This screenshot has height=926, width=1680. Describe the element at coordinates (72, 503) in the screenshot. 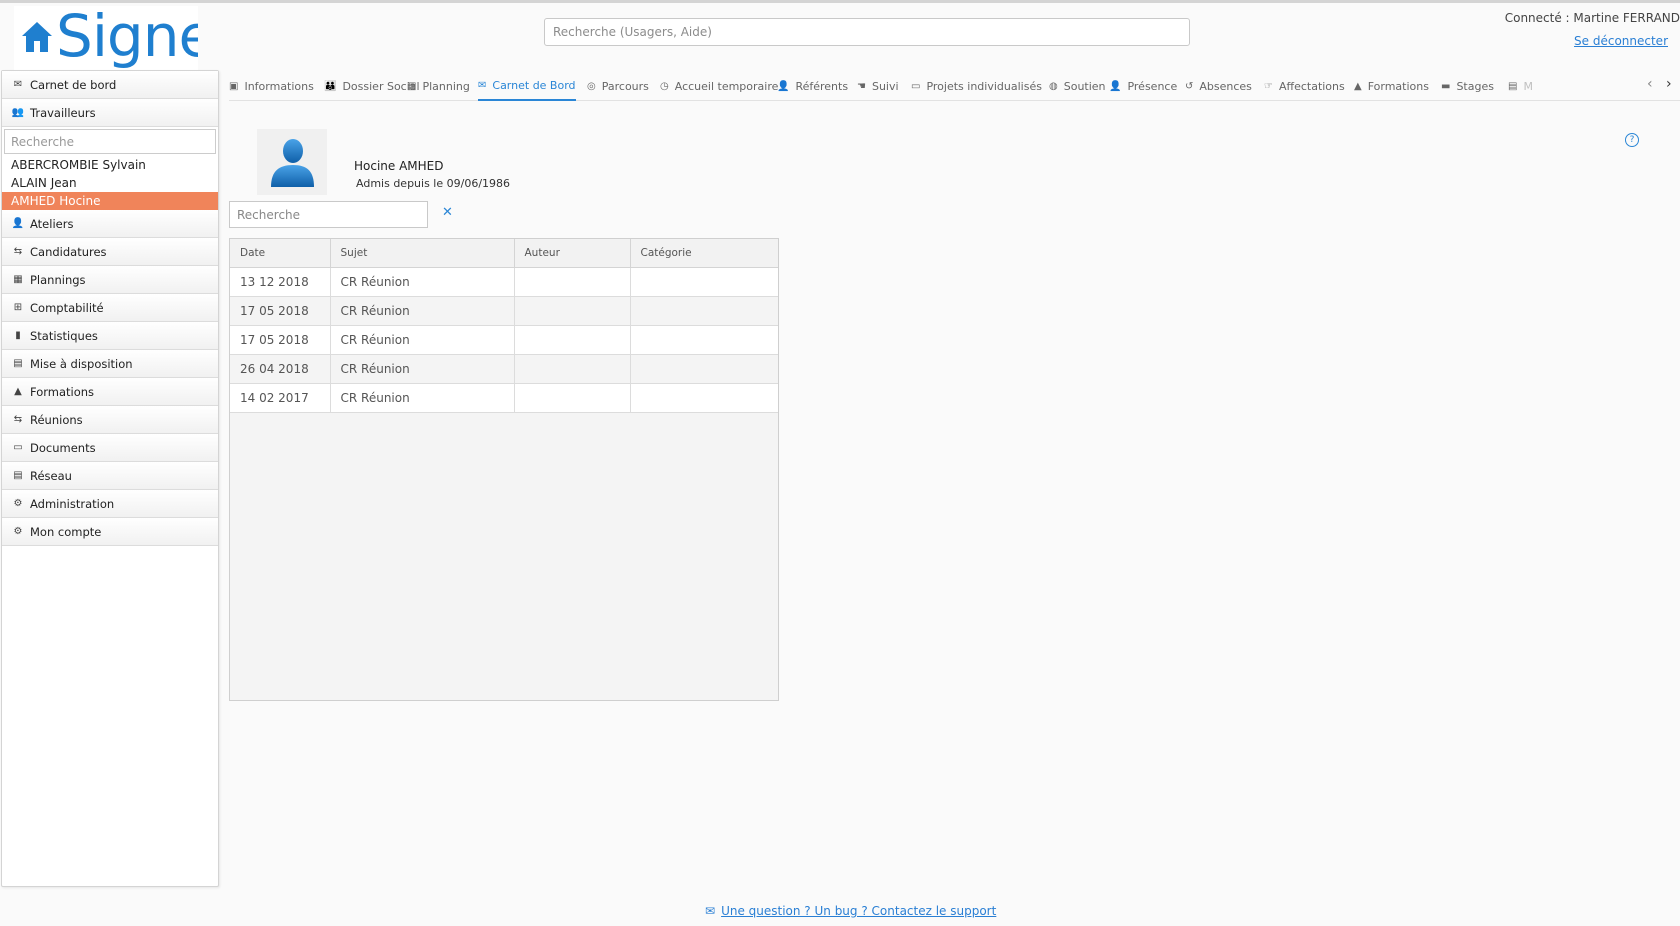

I see `sidebar-item-label: Administration` at that location.